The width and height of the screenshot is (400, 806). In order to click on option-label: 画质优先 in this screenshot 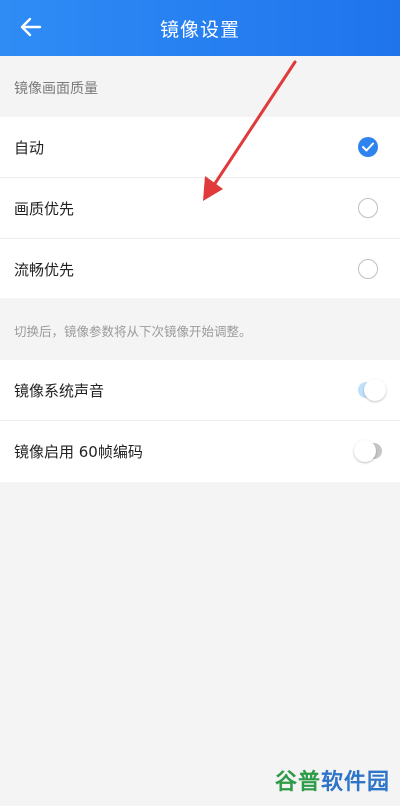, I will do `click(44, 208)`.